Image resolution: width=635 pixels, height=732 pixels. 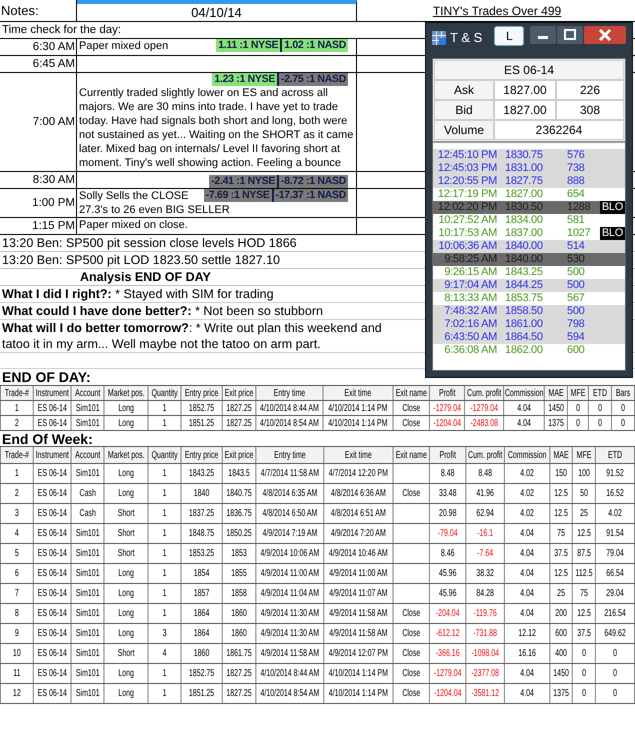 What do you see at coordinates (162, 311) in the screenshot?
I see `review-question: What could I have done better?:* Not been so stubborn` at bounding box center [162, 311].